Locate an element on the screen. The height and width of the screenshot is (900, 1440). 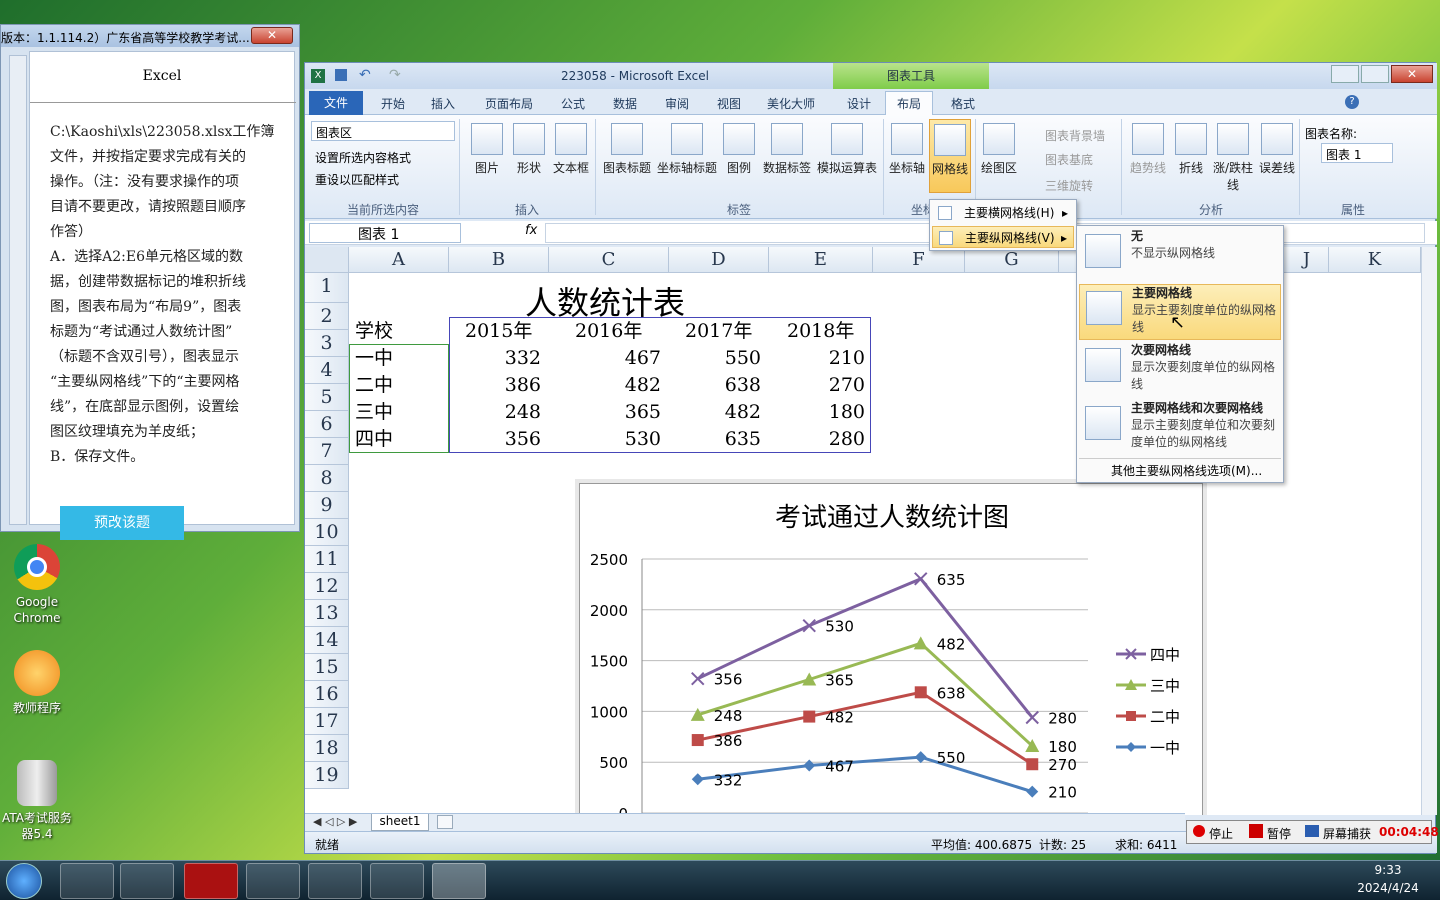
menu-item-horizontal-gridlines: 主要横网格线(H) ▸ is located at coordinates (1003, 213).